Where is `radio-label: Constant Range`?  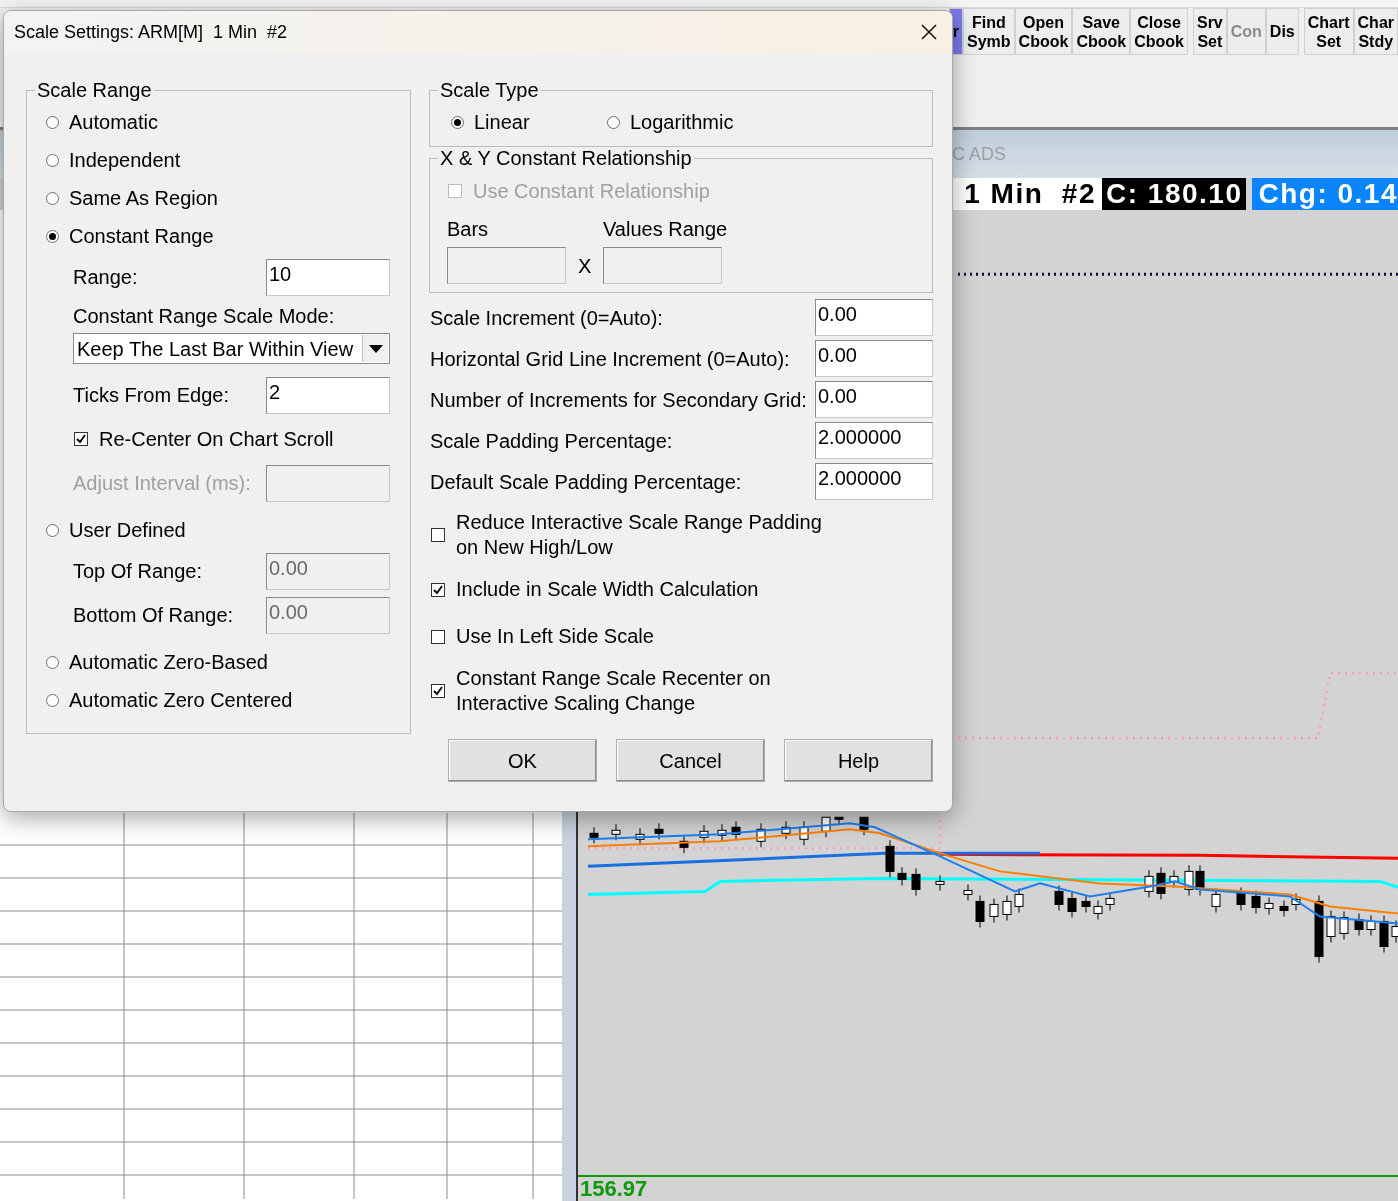 radio-label: Constant Range is located at coordinates (141, 236).